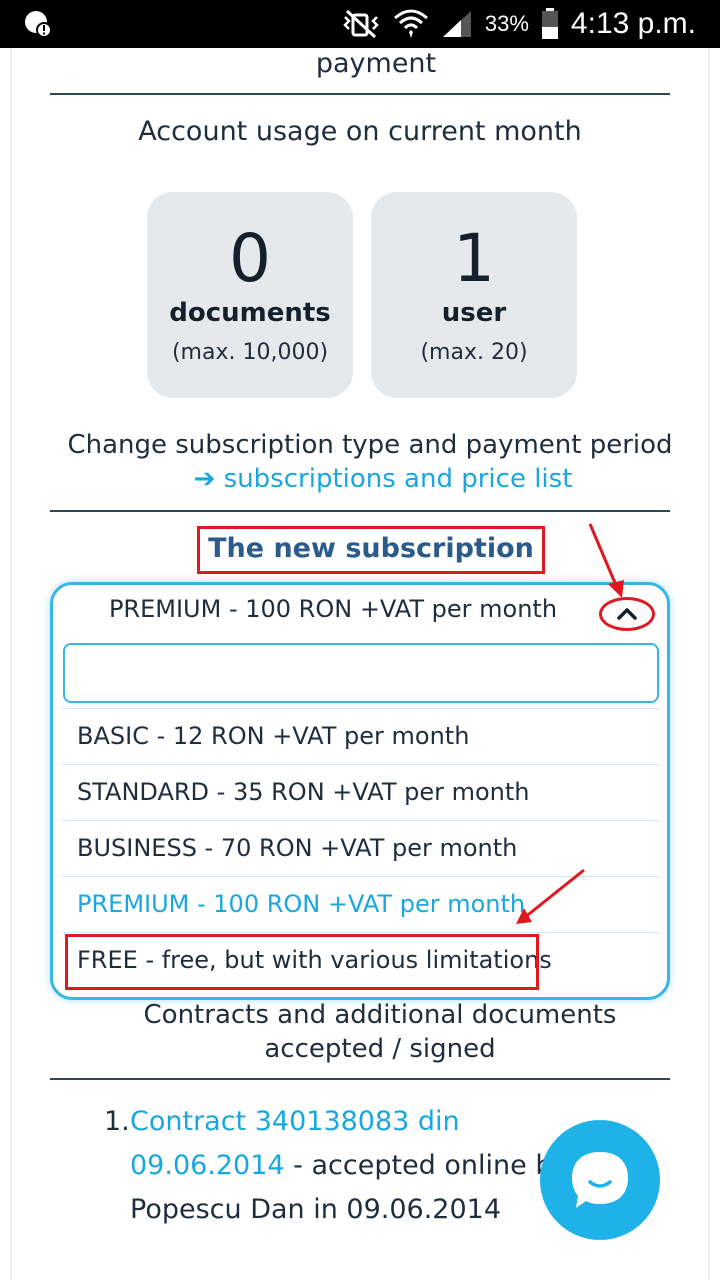  What do you see at coordinates (371, 571) in the screenshot?
I see `new-plan-title: The new subscription plan` at bounding box center [371, 571].